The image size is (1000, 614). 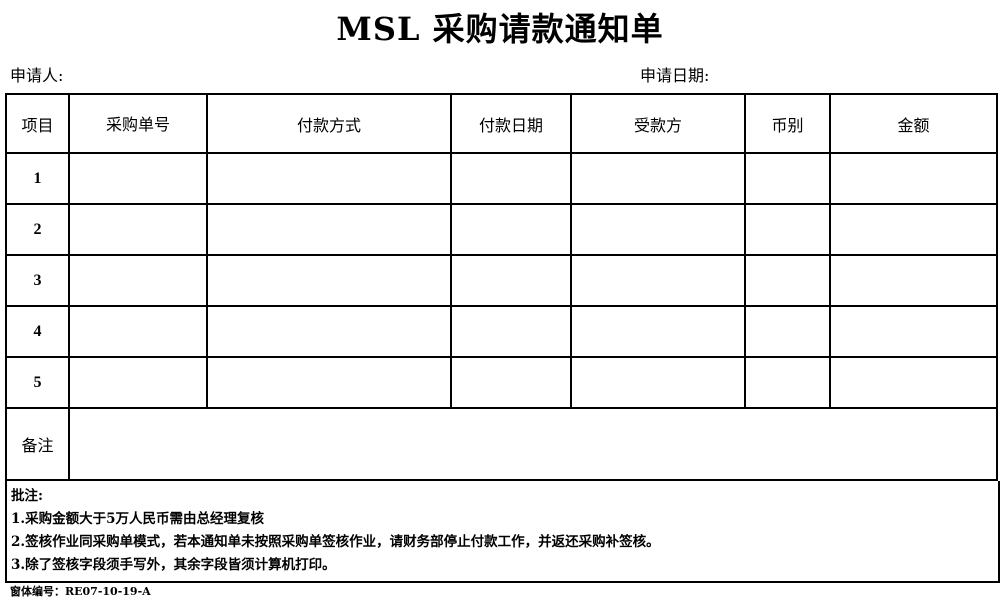 I want to click on header-row: 项目 采购单号 付款方式 付款日期 受款方 币别 金额, so click(x=501, y=123).